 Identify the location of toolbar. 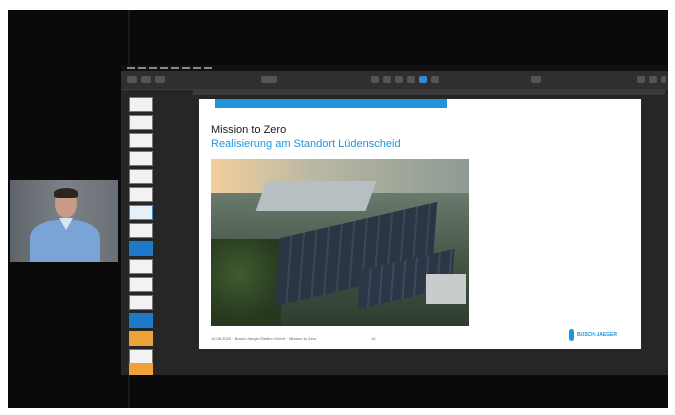
(394, 80).